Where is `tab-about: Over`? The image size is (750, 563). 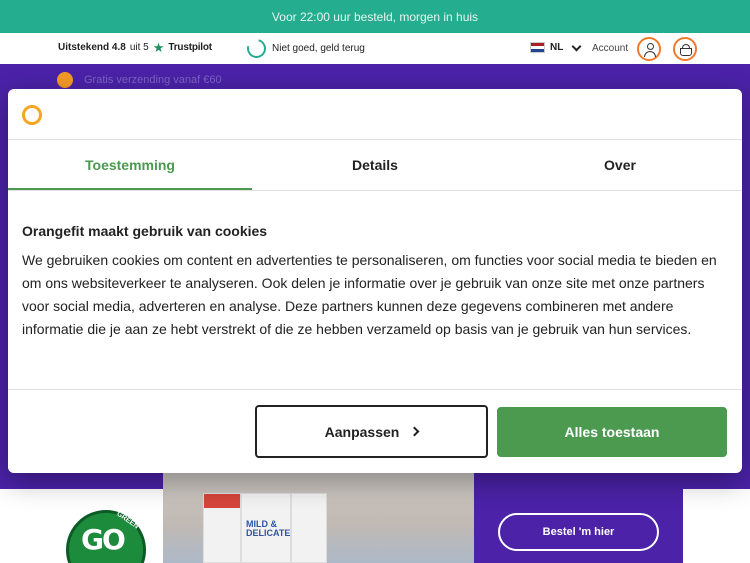 tab-about: Over is located at coordinates (620, 165).